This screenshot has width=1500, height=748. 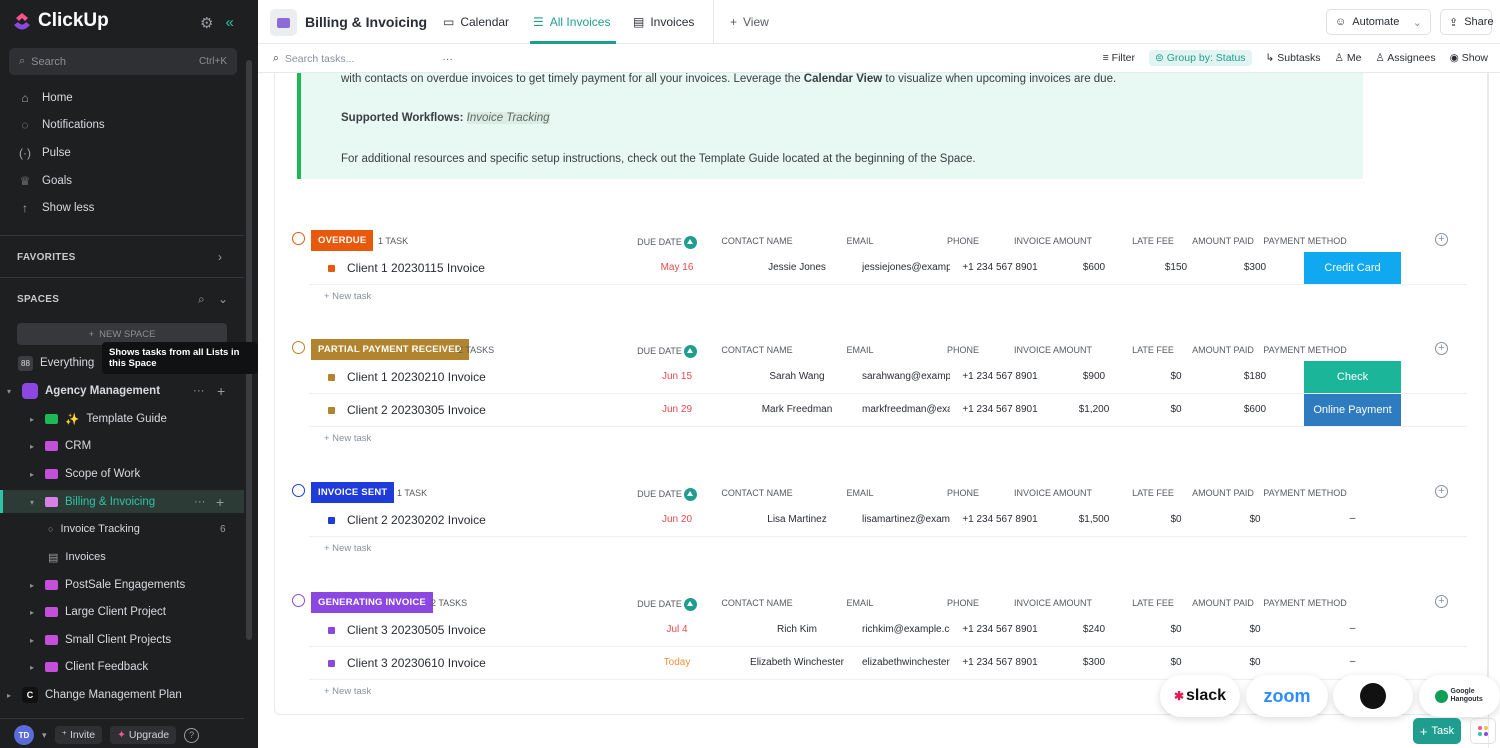 What do you see at coordinates (98, 419) in the screenshot?
I see `folder-template-guide: ▸ ✨ Template Guide` at bounding box center [98, 419].